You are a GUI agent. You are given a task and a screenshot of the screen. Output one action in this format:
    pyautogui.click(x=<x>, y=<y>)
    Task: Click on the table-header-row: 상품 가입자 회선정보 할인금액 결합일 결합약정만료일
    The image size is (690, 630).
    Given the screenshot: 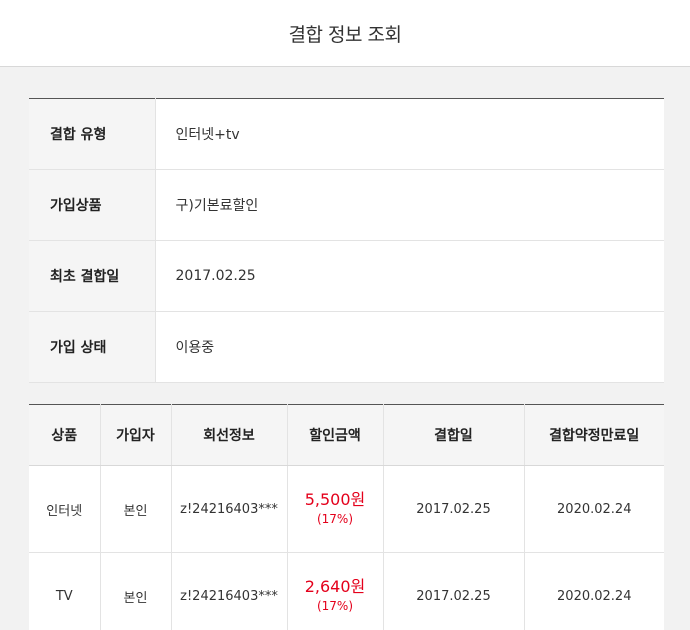 What is the action you would take?
    pyautogui.click(x=346, y=435)
    